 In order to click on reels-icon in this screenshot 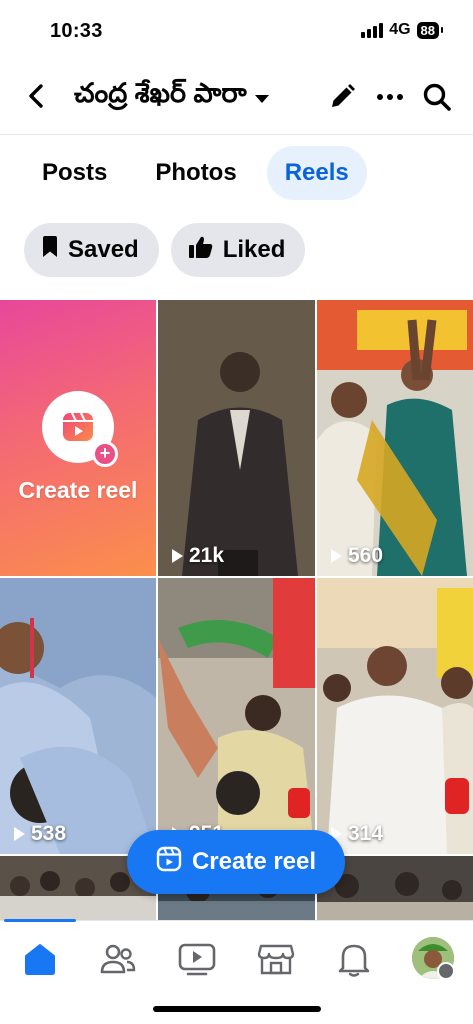, I will do `click(169, 862)`.